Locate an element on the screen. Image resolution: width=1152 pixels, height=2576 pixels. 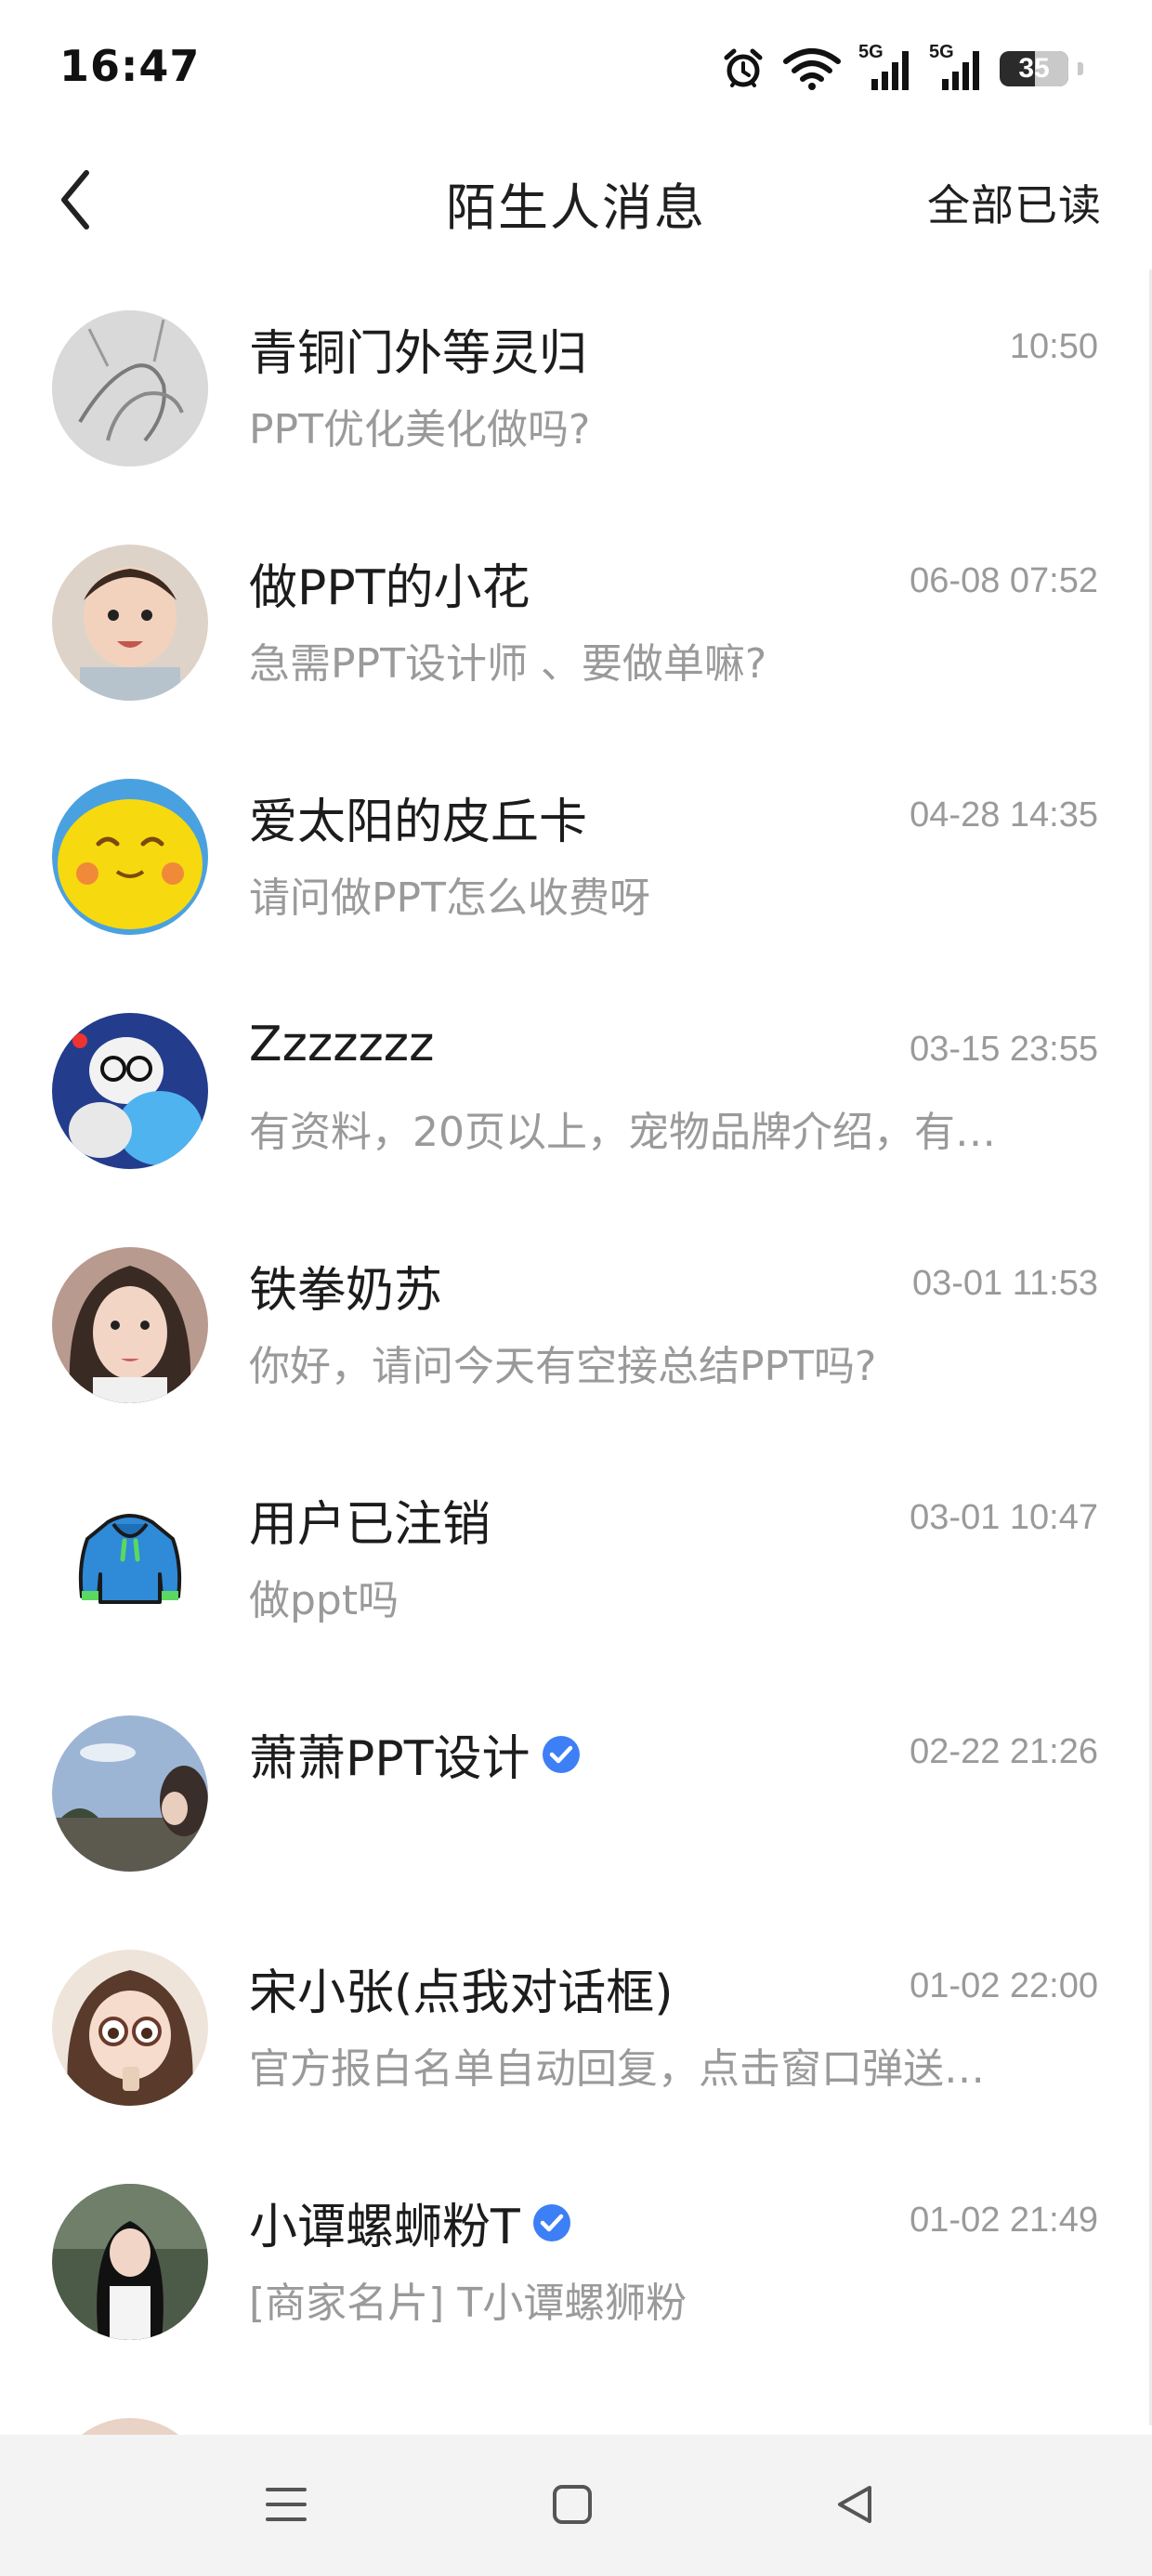
message-time: 03-01 11:53 is located at coordinates (1005, 1283).